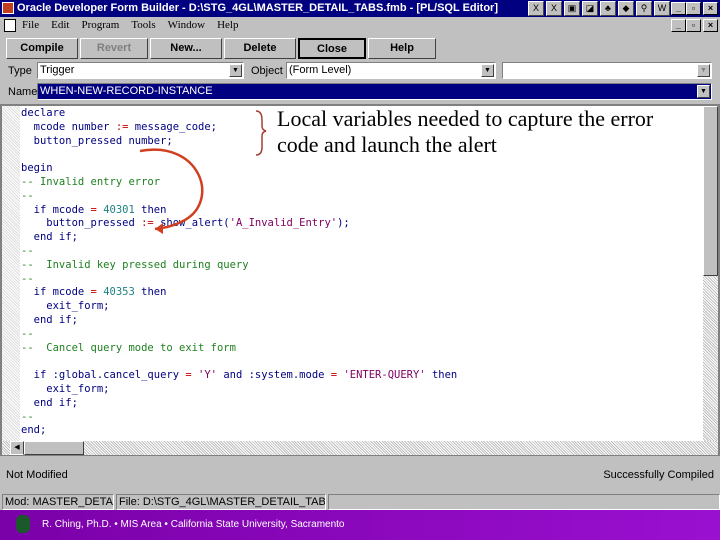 The image size is (720, 540). What do you see at coordinates (171, 189) in the screenshot?
I see `arrow-curve-icon` at bounding box center [171, 189].